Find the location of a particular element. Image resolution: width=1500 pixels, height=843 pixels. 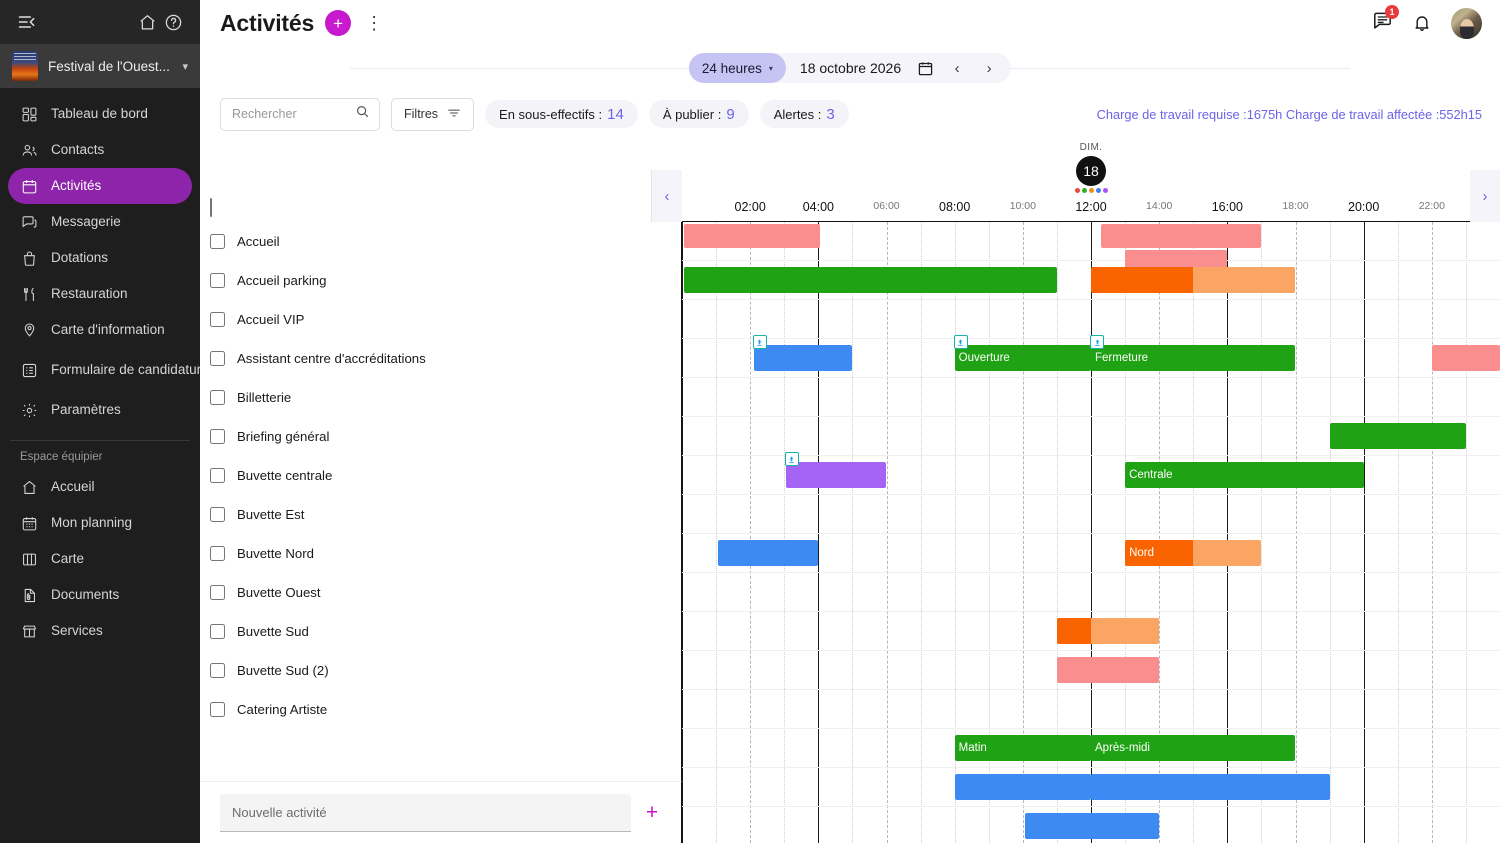

chip-sous-effectifs: En sous-effectifs : 14 is located at coordinates (561, 114).